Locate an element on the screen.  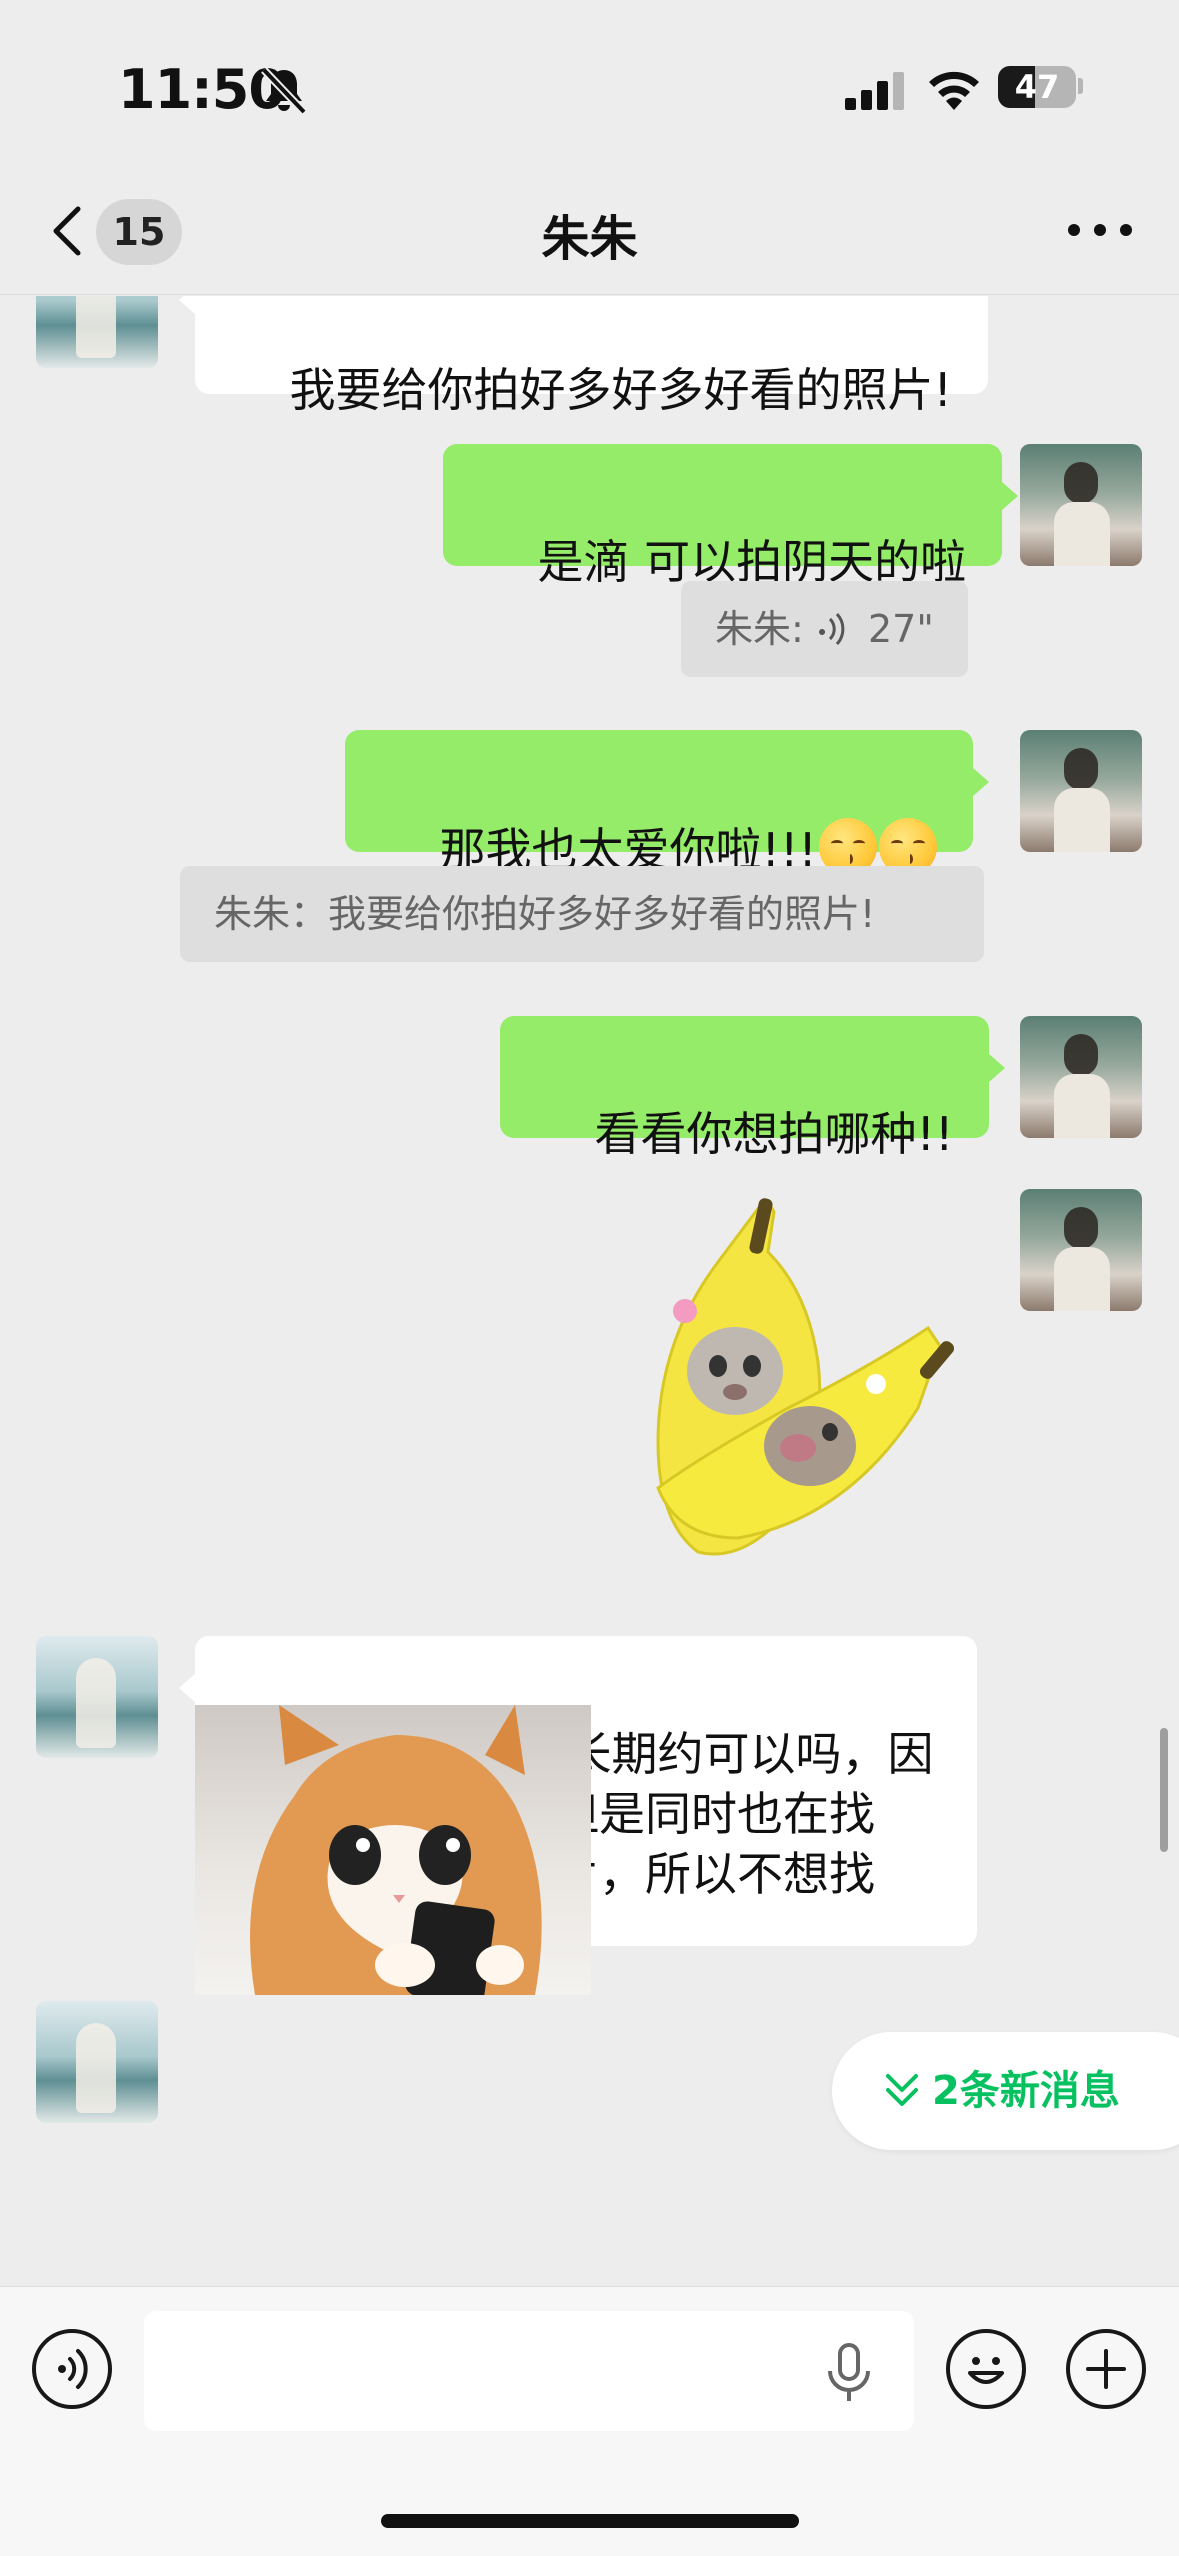
banana-cat-sticker is located at coordinates (805, 1386).